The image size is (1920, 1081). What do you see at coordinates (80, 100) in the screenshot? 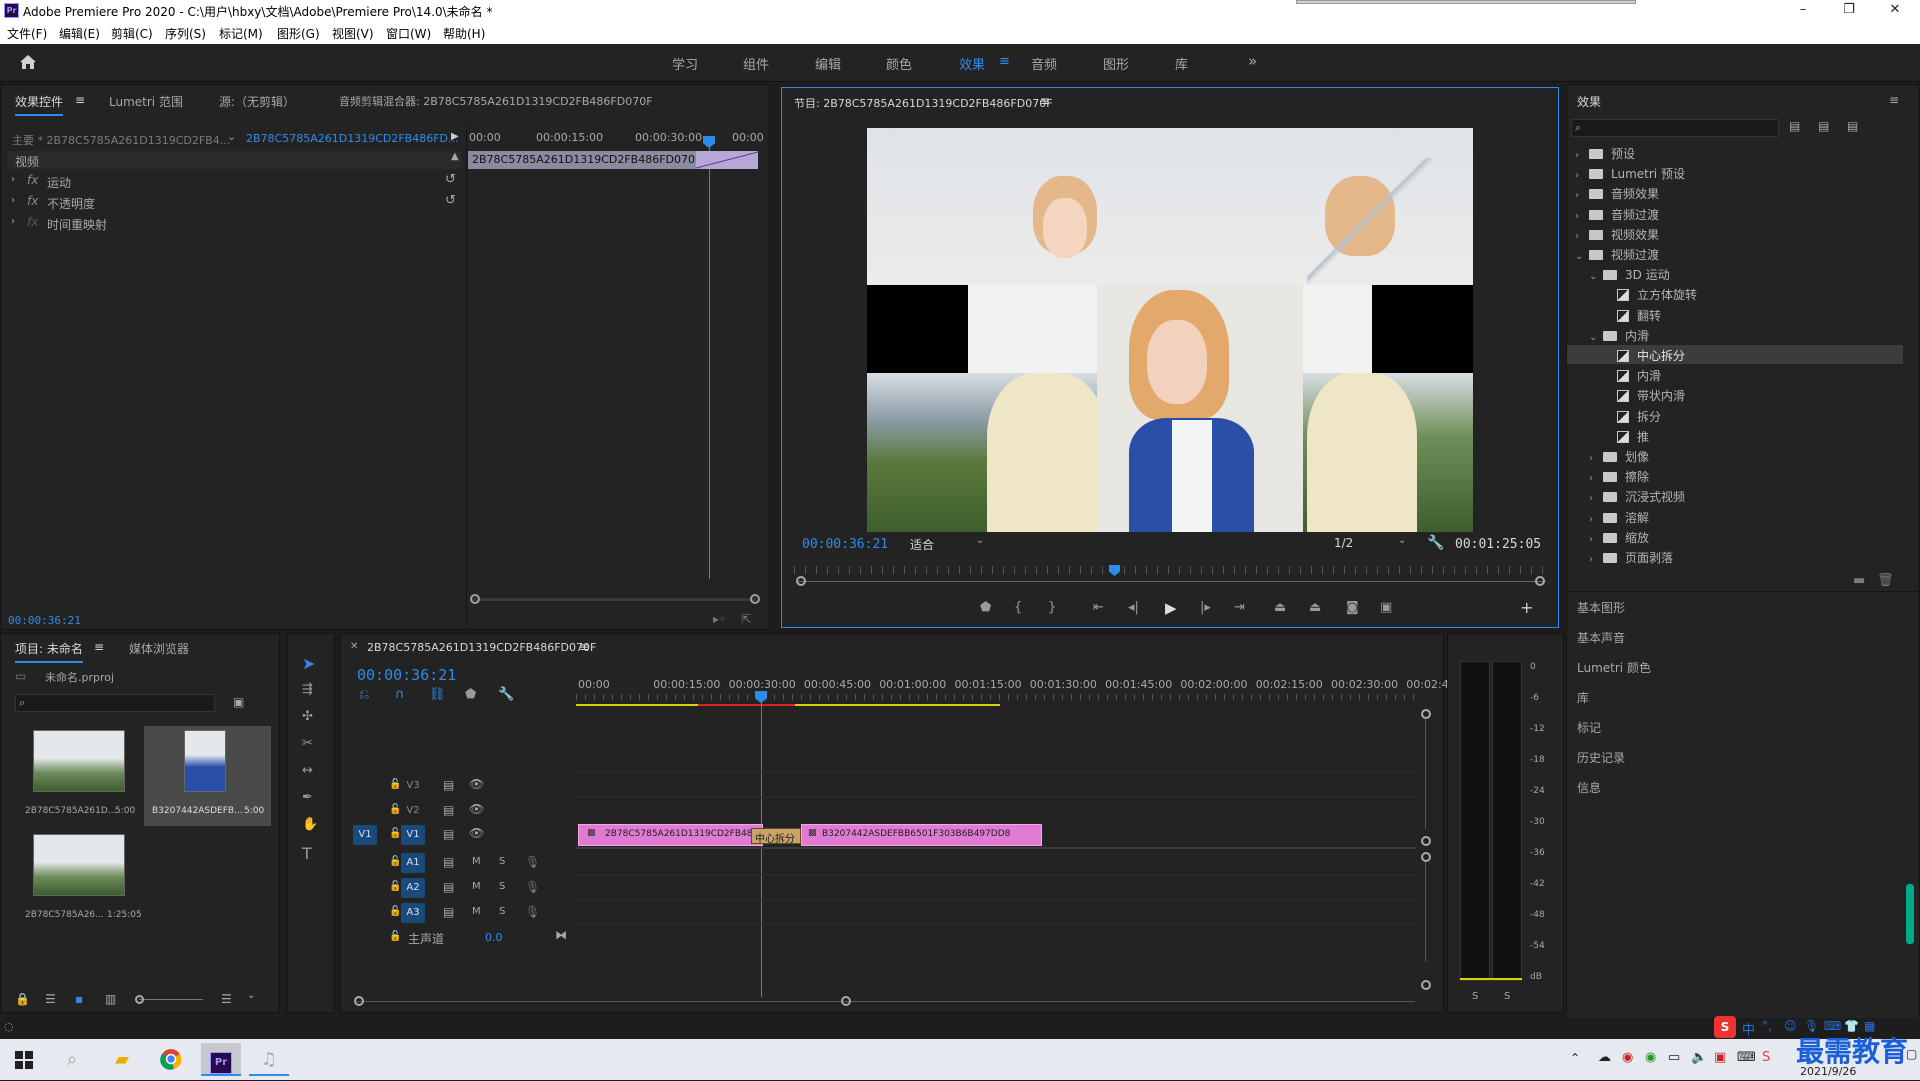
I see `tab-effect-controls-menu-icon: ≡` at bounding box center [80, 100].